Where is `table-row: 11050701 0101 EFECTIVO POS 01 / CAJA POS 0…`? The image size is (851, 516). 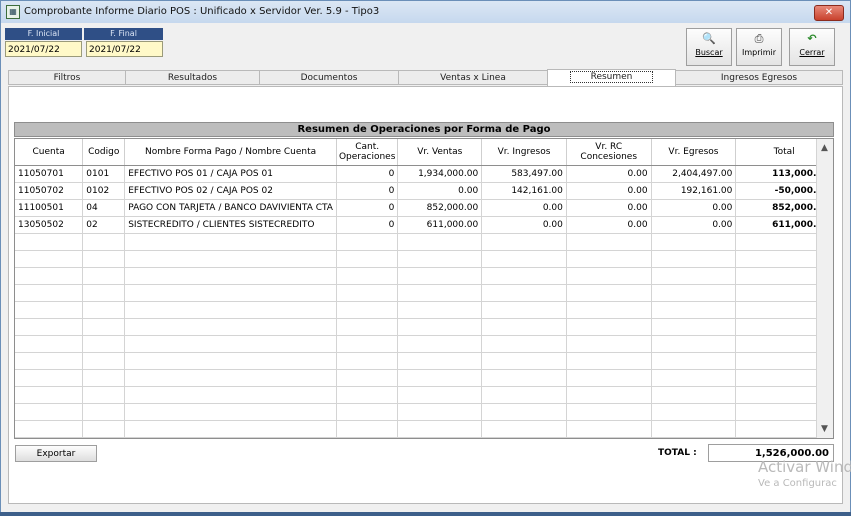
table-row: 11050701 0101 EFECTIVO POS 01 / CAJA POS 0… is located at coordinates (424, 174).